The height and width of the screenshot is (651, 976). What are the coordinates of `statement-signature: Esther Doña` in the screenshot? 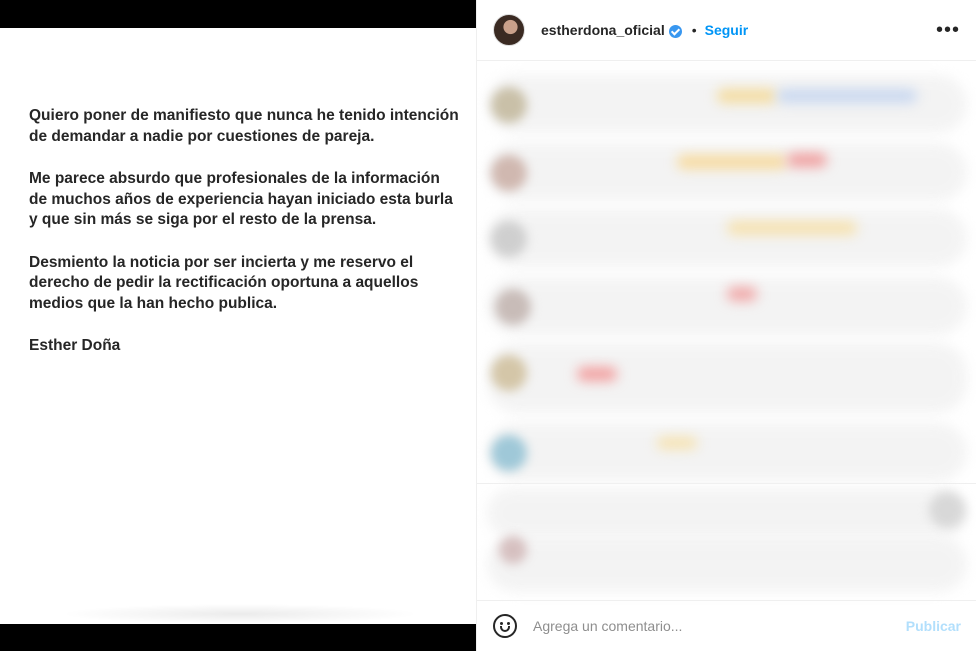 It's located at (75, 345).